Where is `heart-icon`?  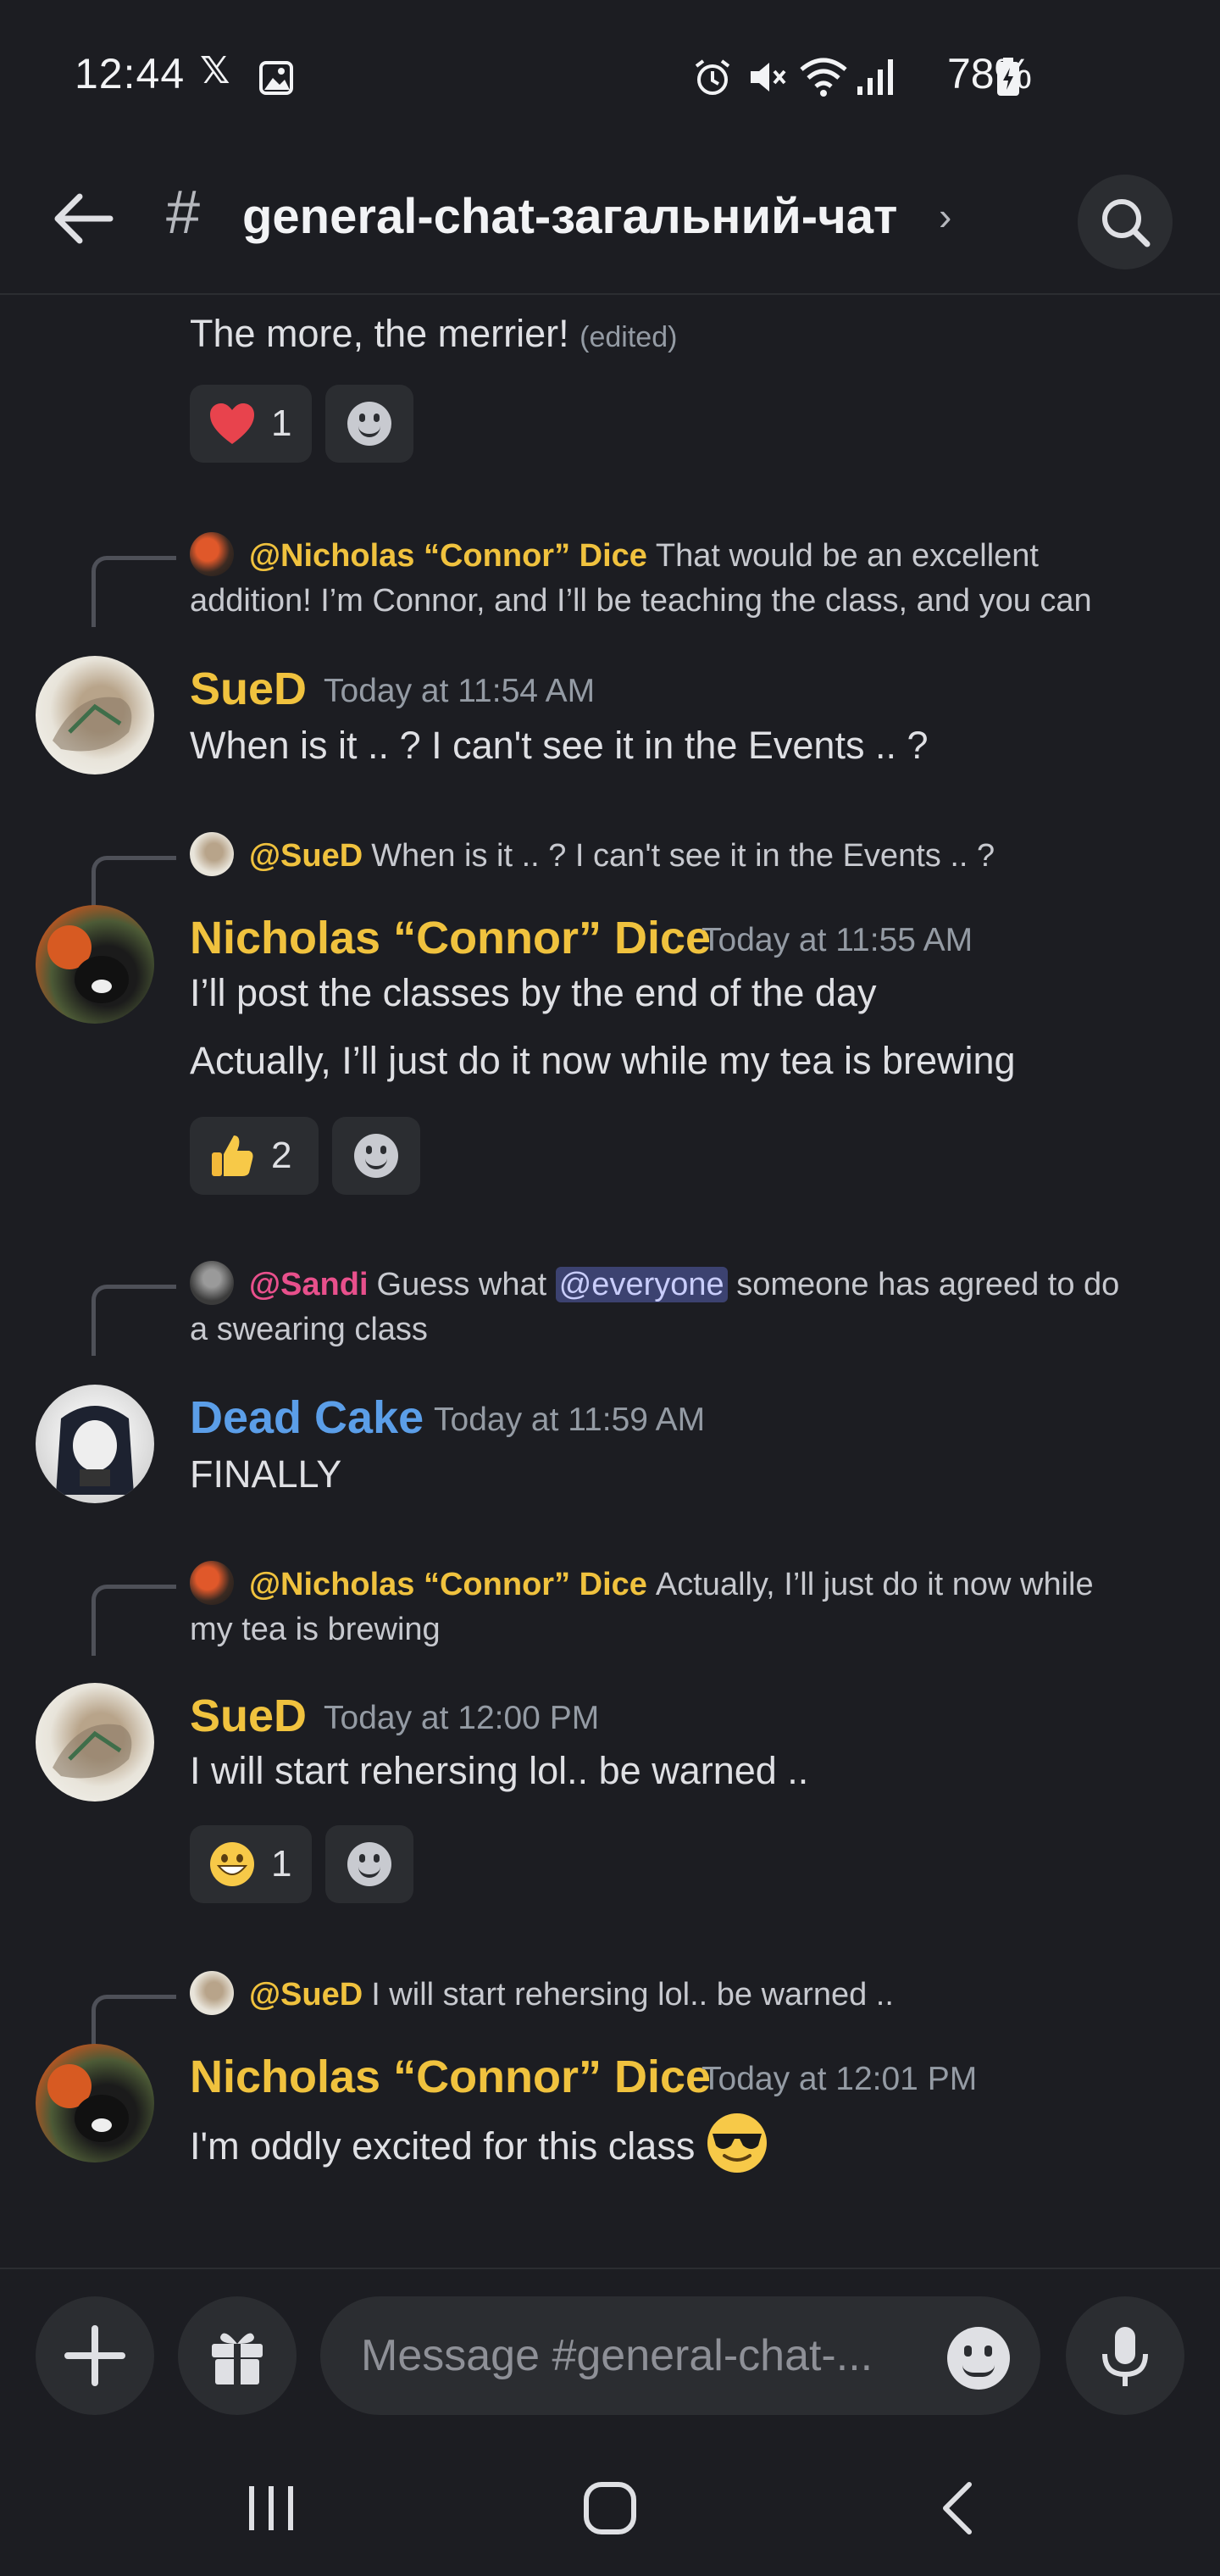 heart-icon is located at coordinates (232, 423).